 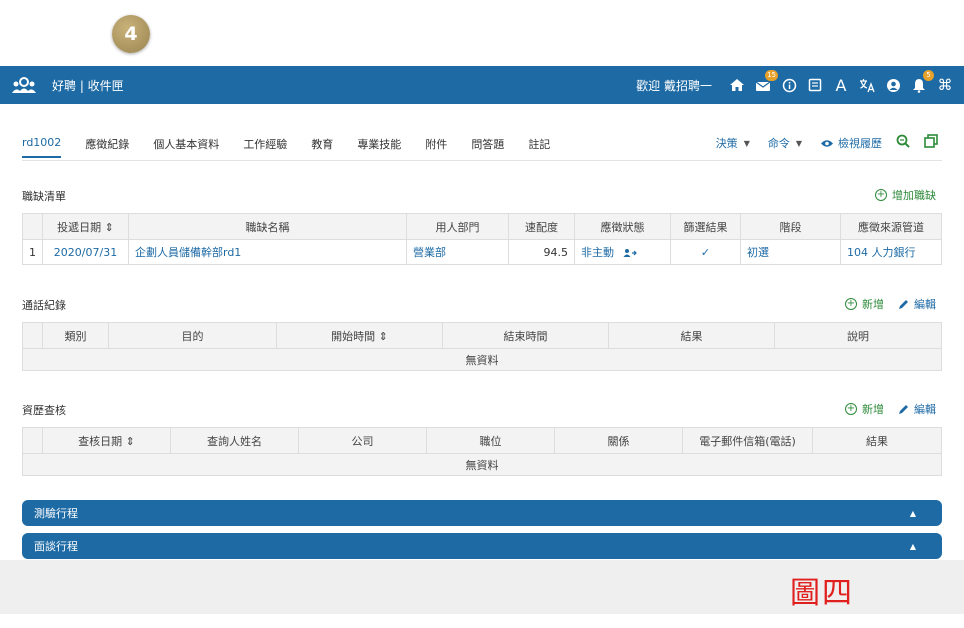 I want to click on notification-count-badge: 5, so click(x=928, y=75).